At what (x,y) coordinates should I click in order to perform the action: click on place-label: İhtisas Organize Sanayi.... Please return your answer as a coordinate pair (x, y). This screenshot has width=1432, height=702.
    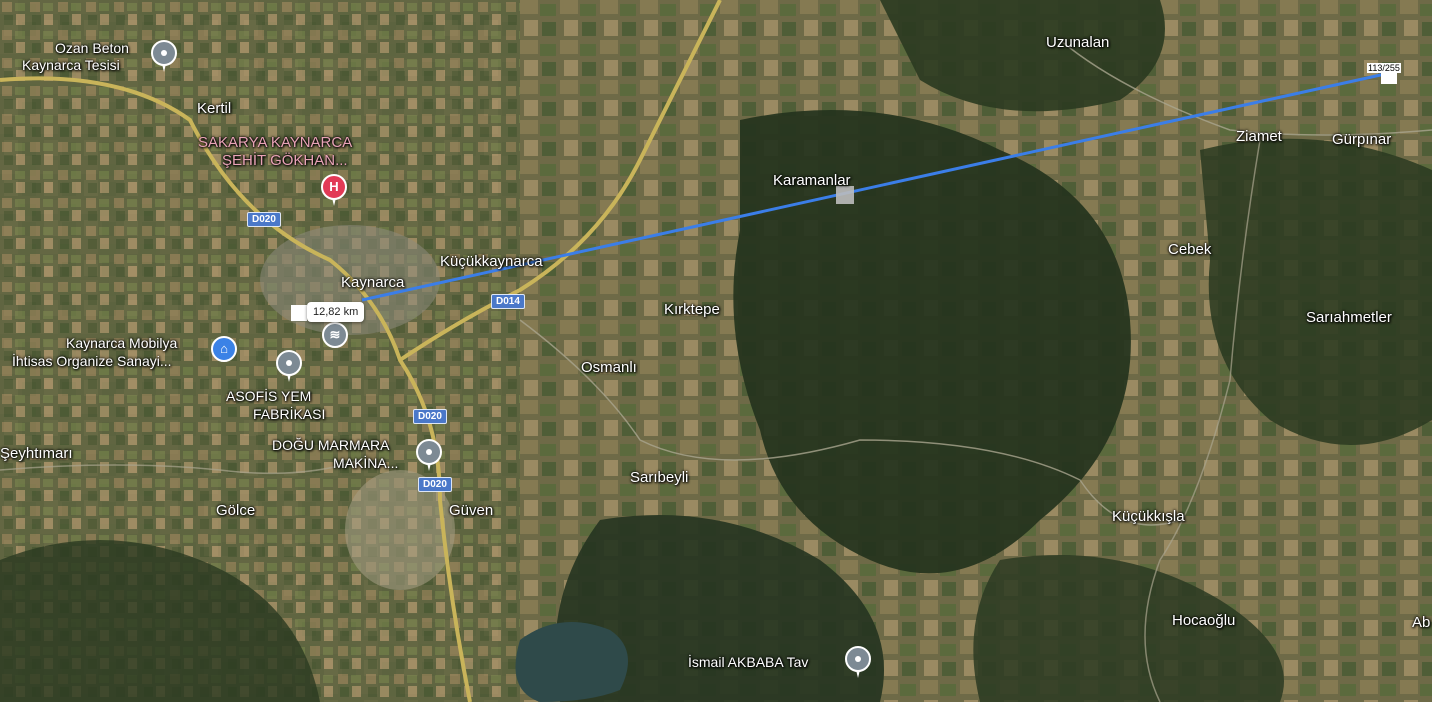
    Looking at the image, I should click on (92, 361).